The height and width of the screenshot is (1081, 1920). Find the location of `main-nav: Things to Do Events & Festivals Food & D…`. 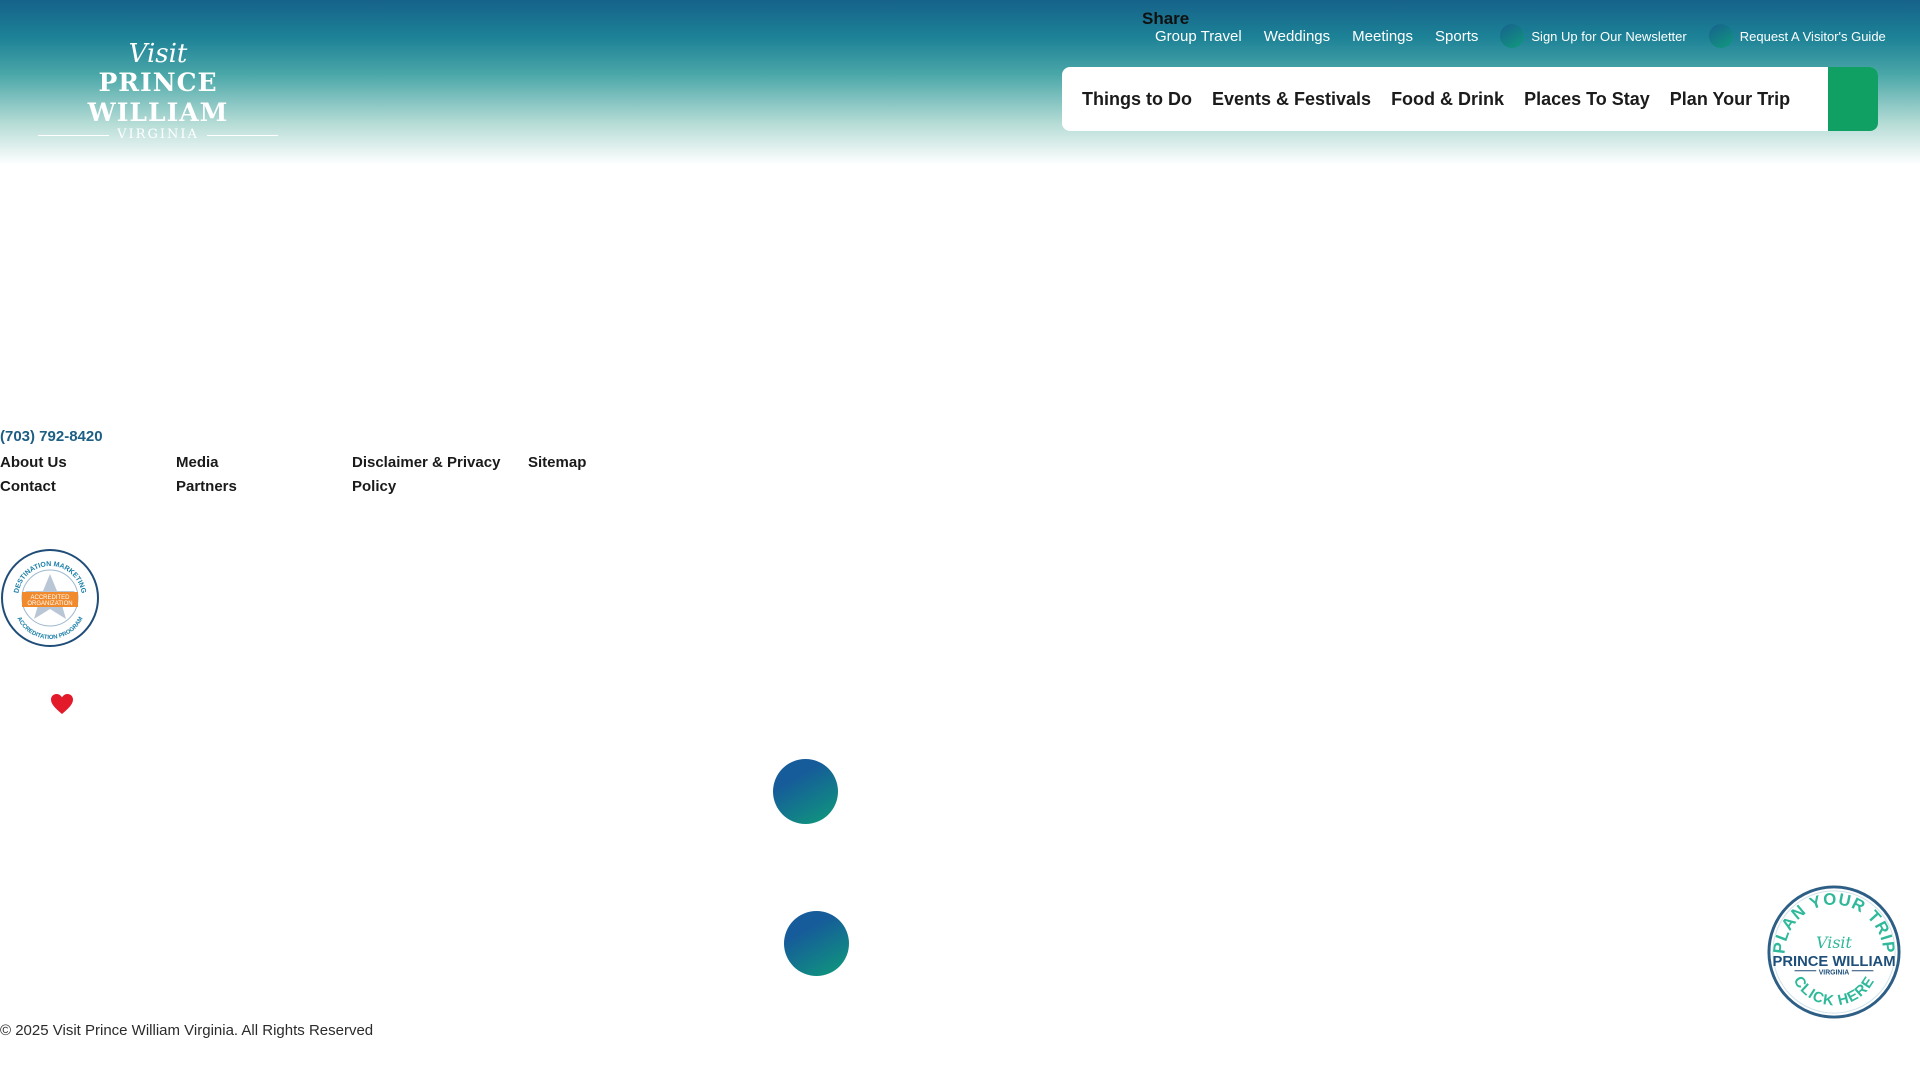

main-nav: Things to Do Events & Festivals Food & D… is located at coordinates (1470, 99).